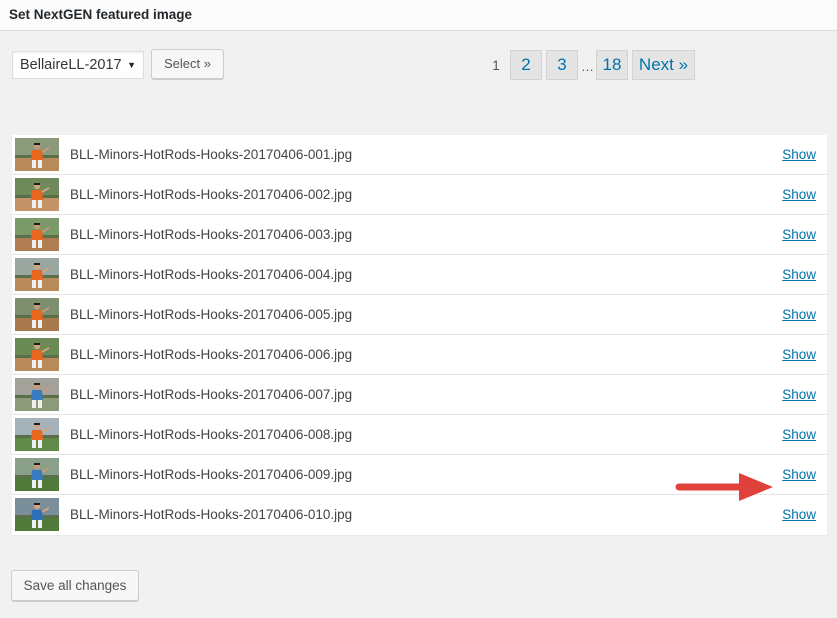 The width and height of the screenshot is (837, 618). What do you see at coordinates (71, 65) in the screenshot?
I see `gallery-dropdown-value: BellaireLL-2017` at bounding box center [71, 65].